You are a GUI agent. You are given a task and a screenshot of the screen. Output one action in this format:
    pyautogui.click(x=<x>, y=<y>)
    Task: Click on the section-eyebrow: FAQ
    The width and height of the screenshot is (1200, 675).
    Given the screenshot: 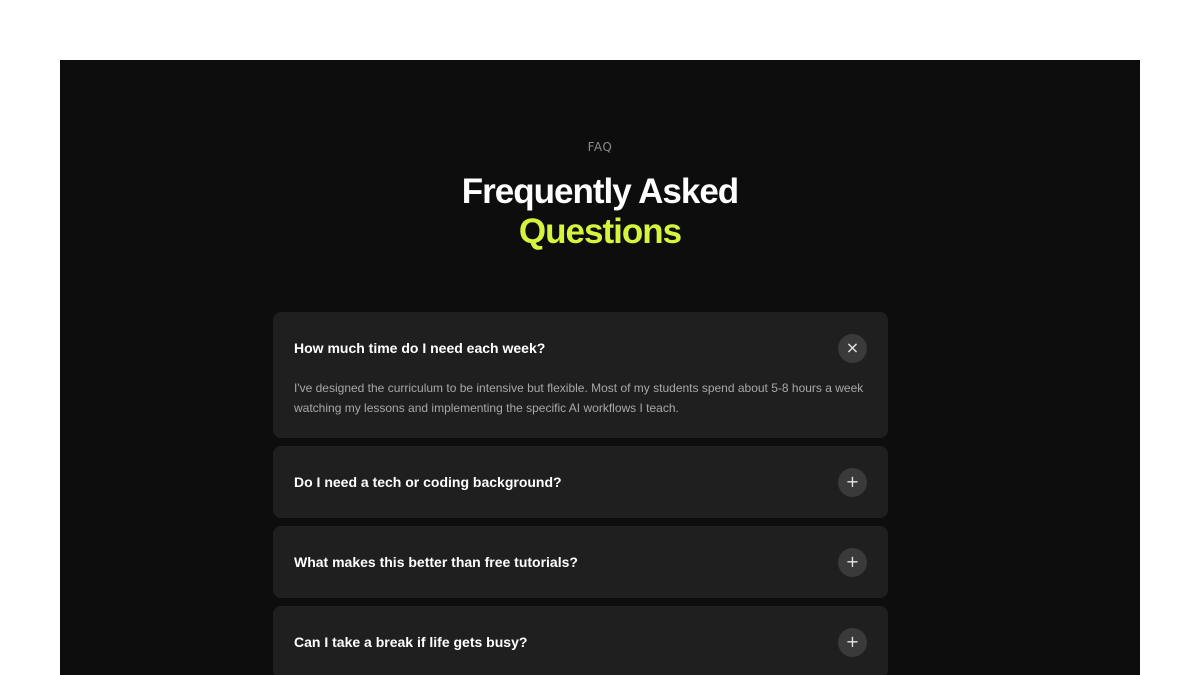 What is the action you would take?
    pyautogui.click(x=600, y=147)
    